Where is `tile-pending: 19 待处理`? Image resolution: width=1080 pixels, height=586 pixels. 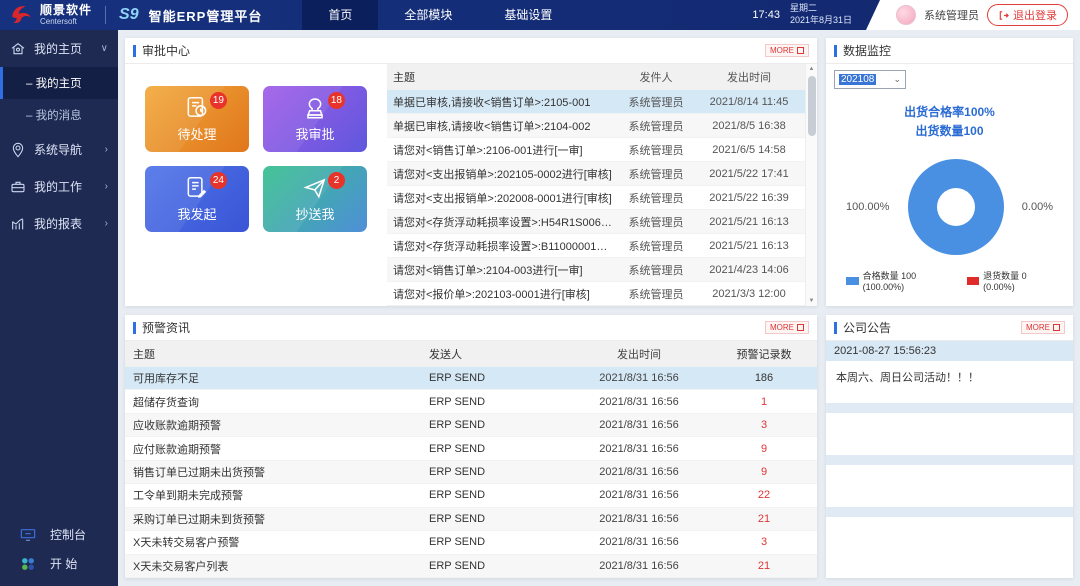
tile-pending: 19 待处理 is located at coordinates (197, 119).